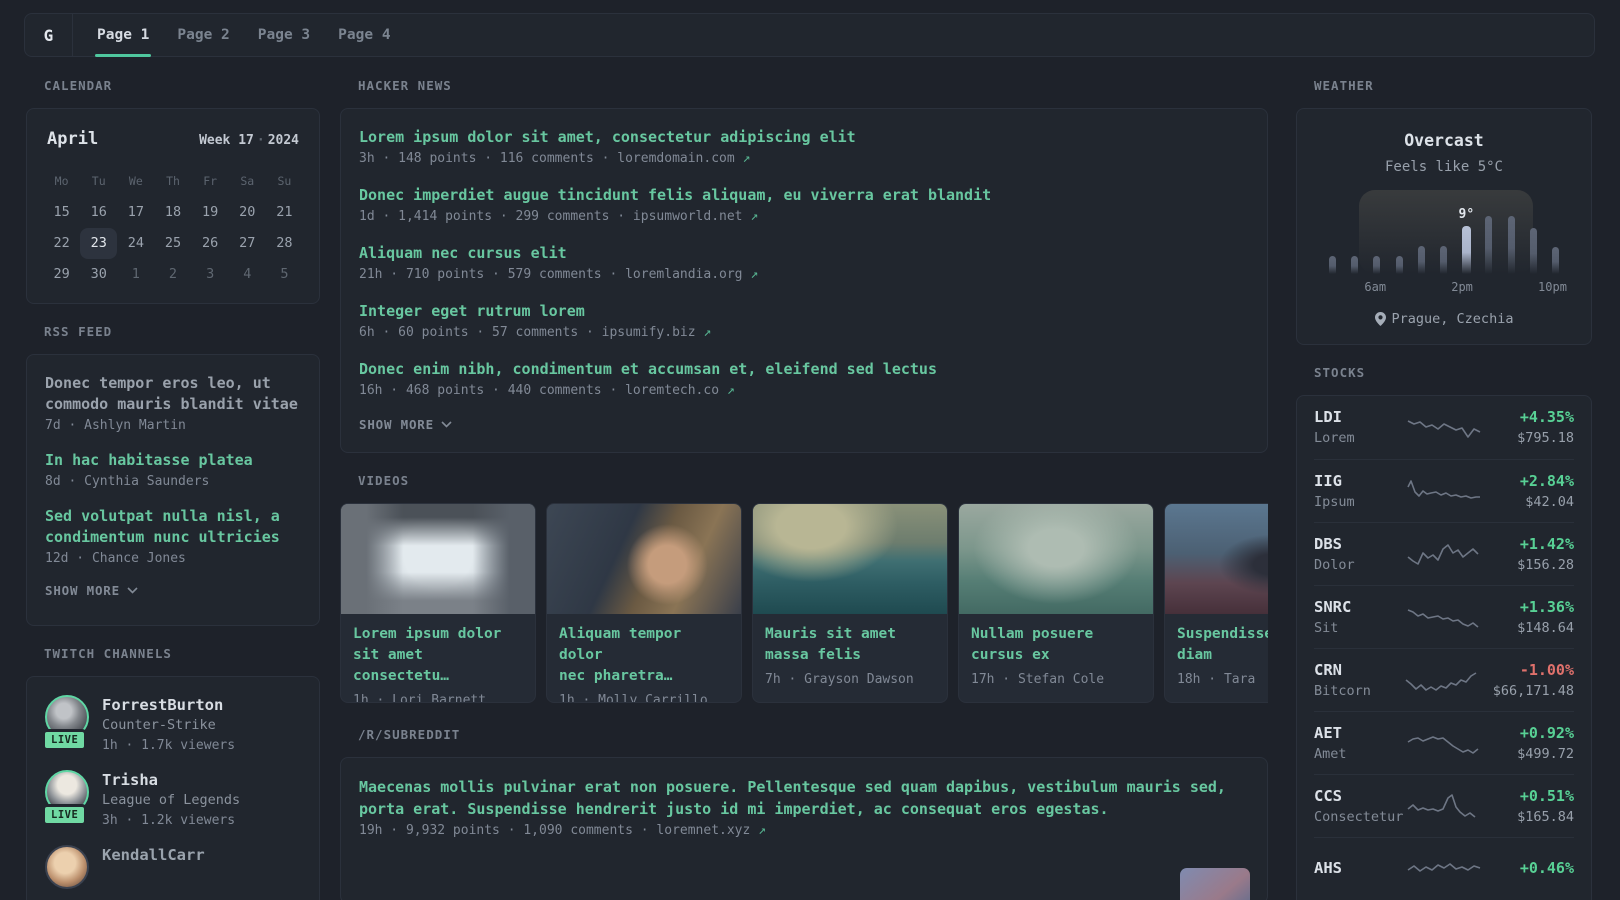  Describe the element at coordinates (1444, 490) in the screenshot. I see `stock-row: IIG Ipsum +2.84% $42.04` at that location.